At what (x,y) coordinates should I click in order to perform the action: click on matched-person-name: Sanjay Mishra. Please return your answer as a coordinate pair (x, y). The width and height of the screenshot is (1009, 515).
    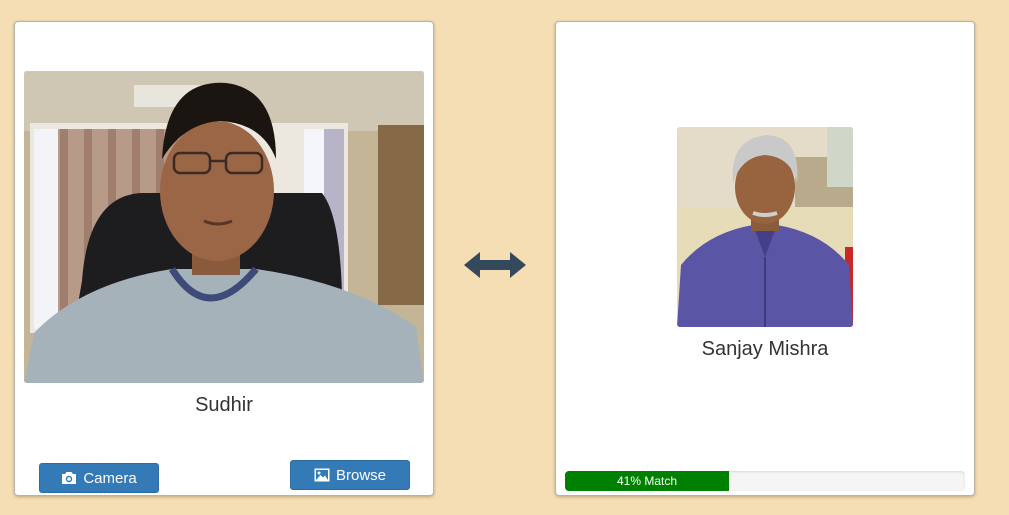
    Looking at the image, I should click on (765, 349).